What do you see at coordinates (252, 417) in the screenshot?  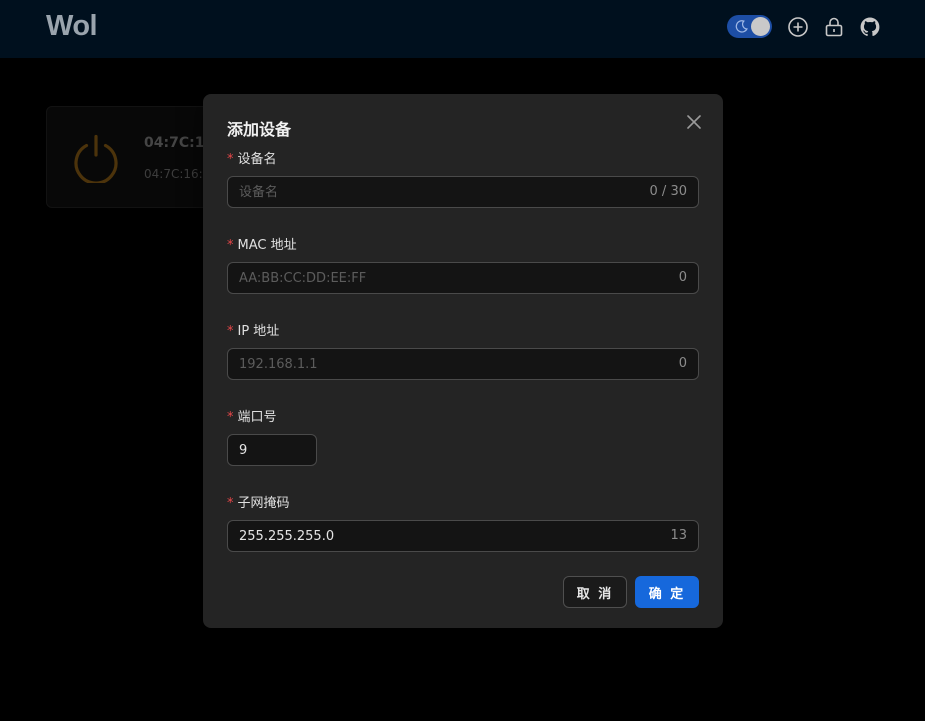 I see `port-label: * 端口号` at bounding box center [252, 417].